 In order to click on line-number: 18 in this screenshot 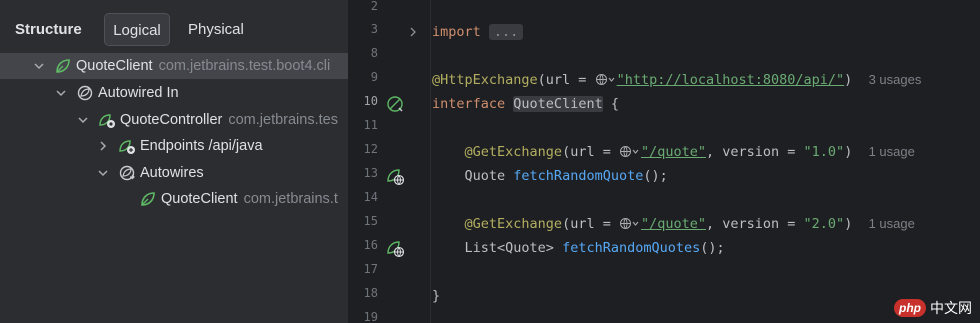, I will do `click(370, 293)`.